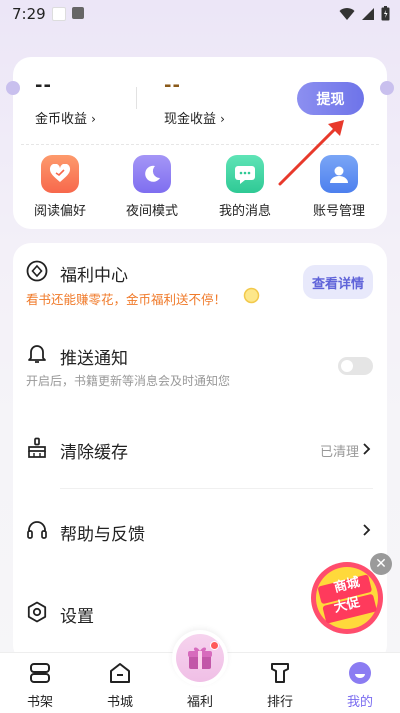  What do you see at coordinates (39, 702) in the screenshot?
I see `tab-label: 书架` at bounding box center [39, 702].